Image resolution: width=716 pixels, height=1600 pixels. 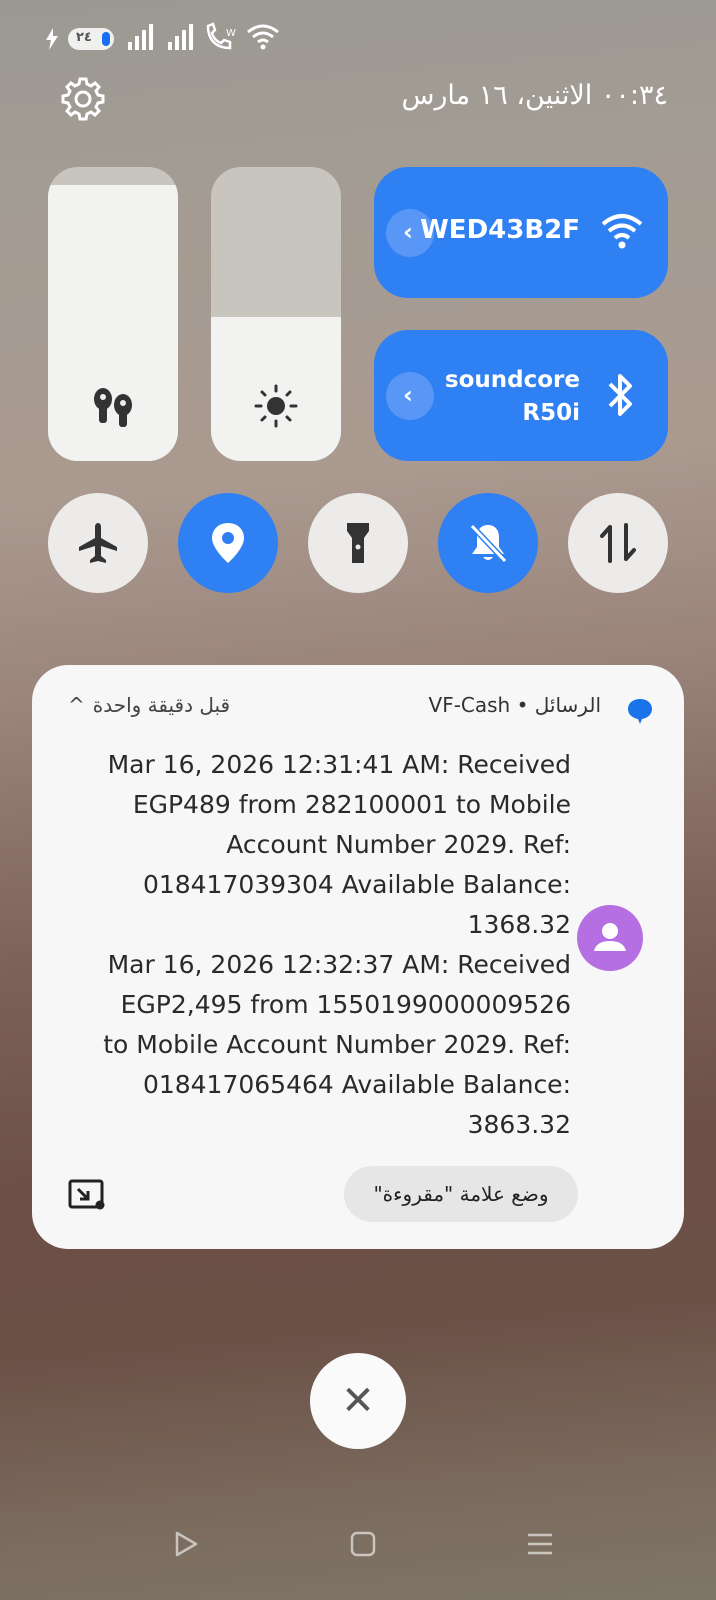 What do you see at coordinates (514, 705) in the screenshot?
I see `notification-source: الرسائل • VF-Cash` at bounding box center [514, 705].